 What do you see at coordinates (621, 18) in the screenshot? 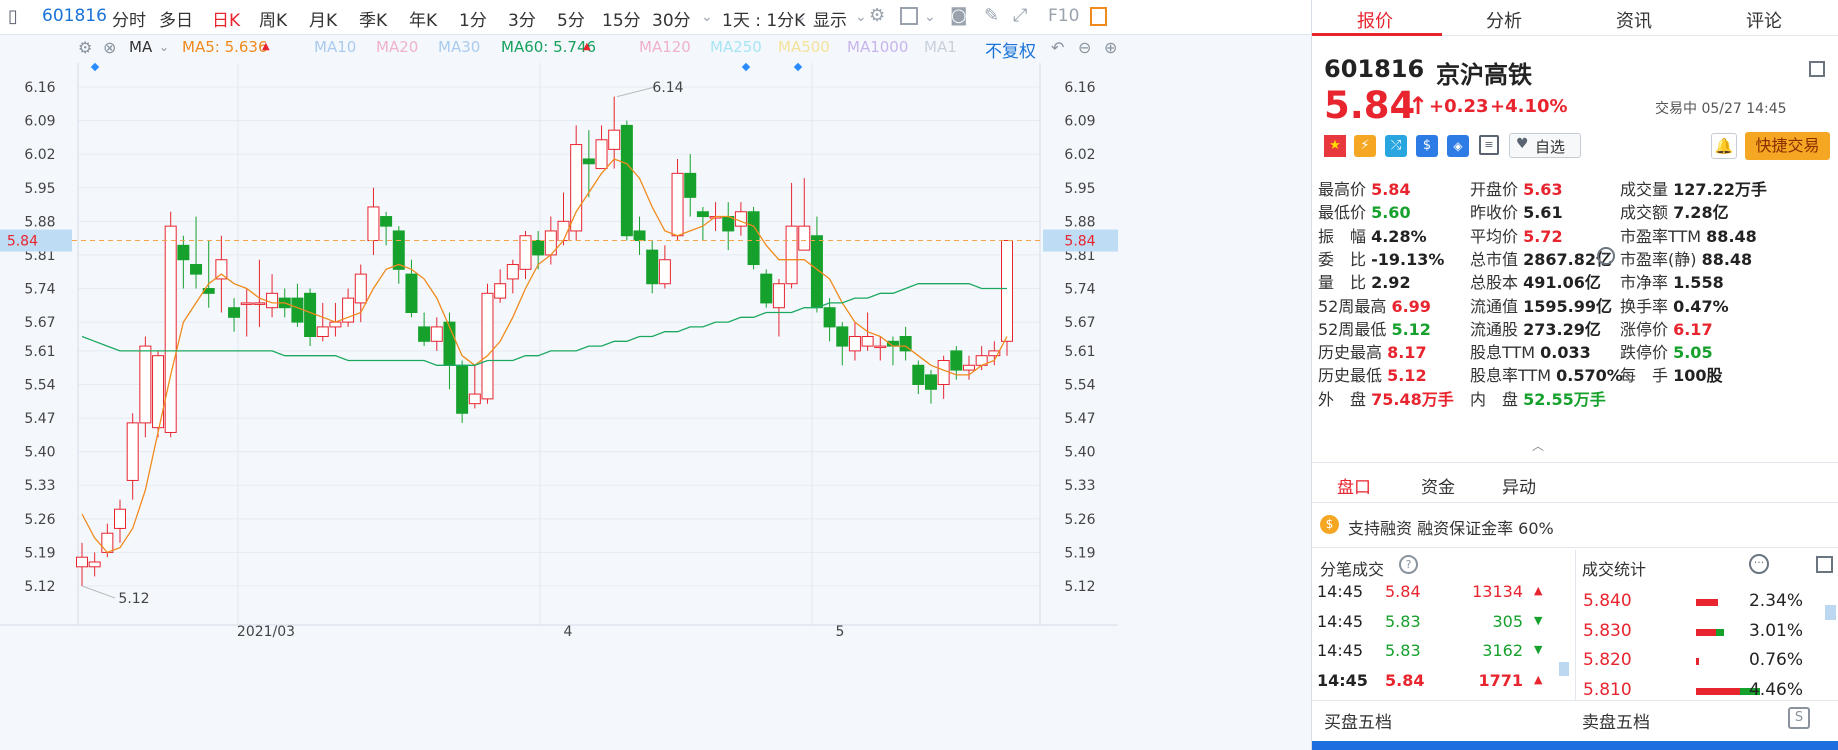
I see `period-tab: 15分` at bounding box center [621, 18].